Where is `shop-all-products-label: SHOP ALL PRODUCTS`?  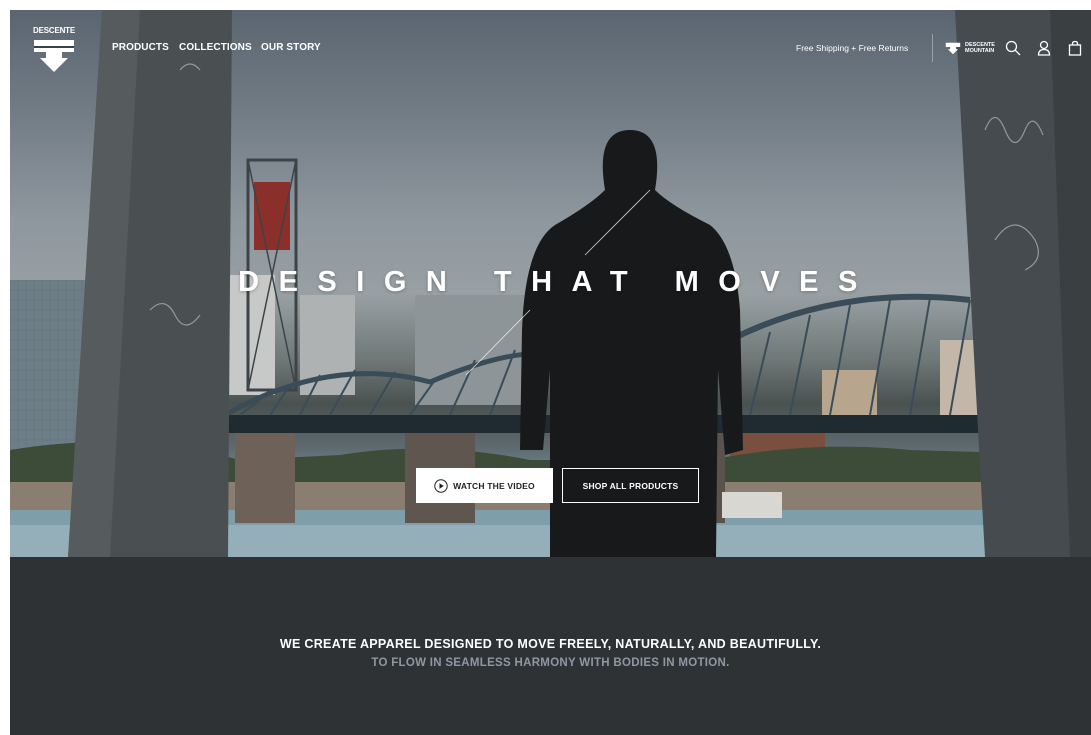 shop-all-products-label: SHOP ALL PRODUCTS is located at coordinates (630, 485).